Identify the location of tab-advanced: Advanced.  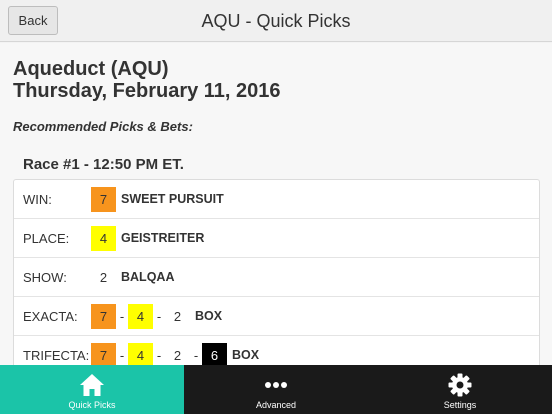
(276, 389).